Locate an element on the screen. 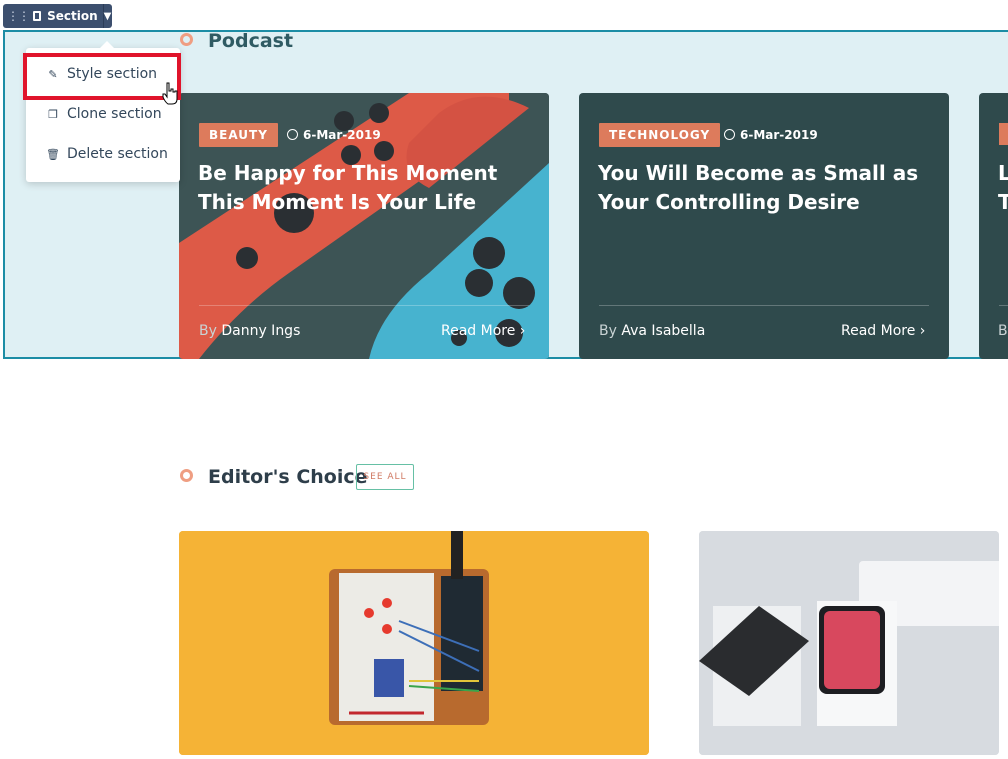 The image size is (1008, 759). editors-choice-title: Editor's Choice is located at coordinates (288, 477).